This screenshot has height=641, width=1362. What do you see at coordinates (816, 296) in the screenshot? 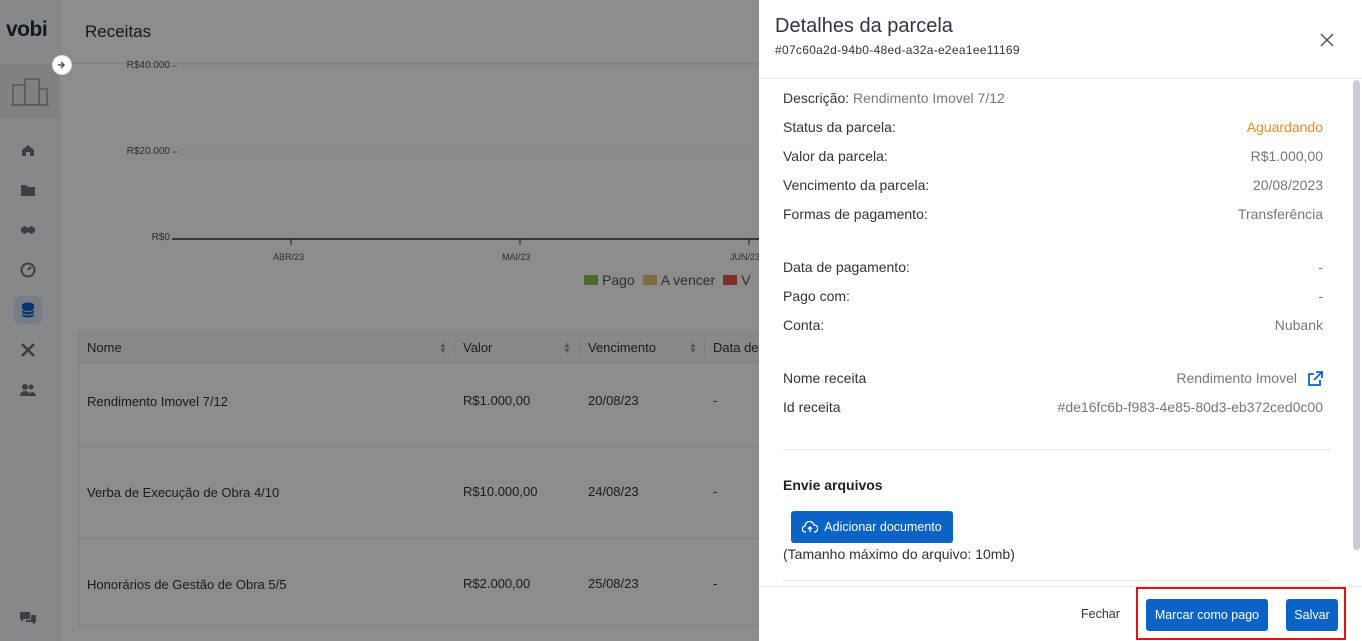
I see `detail-label: Pago com:` at bounding box center [816, 296].